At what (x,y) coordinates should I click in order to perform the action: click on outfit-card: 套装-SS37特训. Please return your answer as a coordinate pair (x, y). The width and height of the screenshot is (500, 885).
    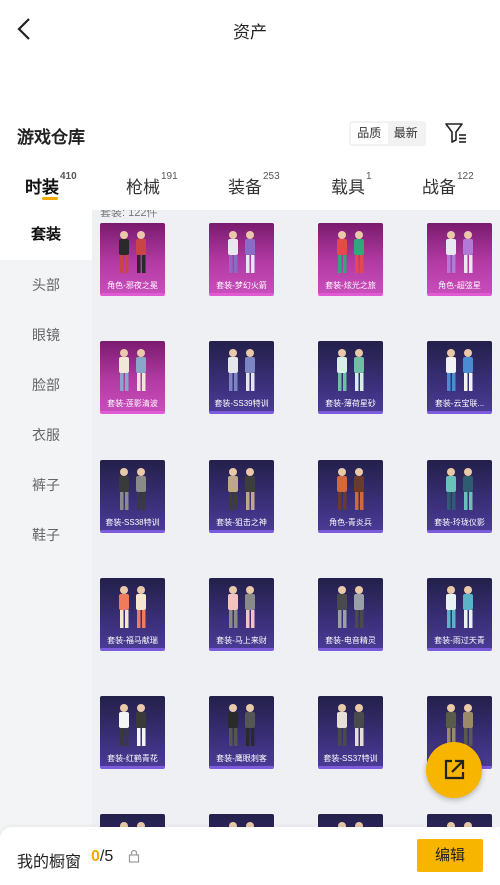
    Looking at the image, I should click on (350, 732).